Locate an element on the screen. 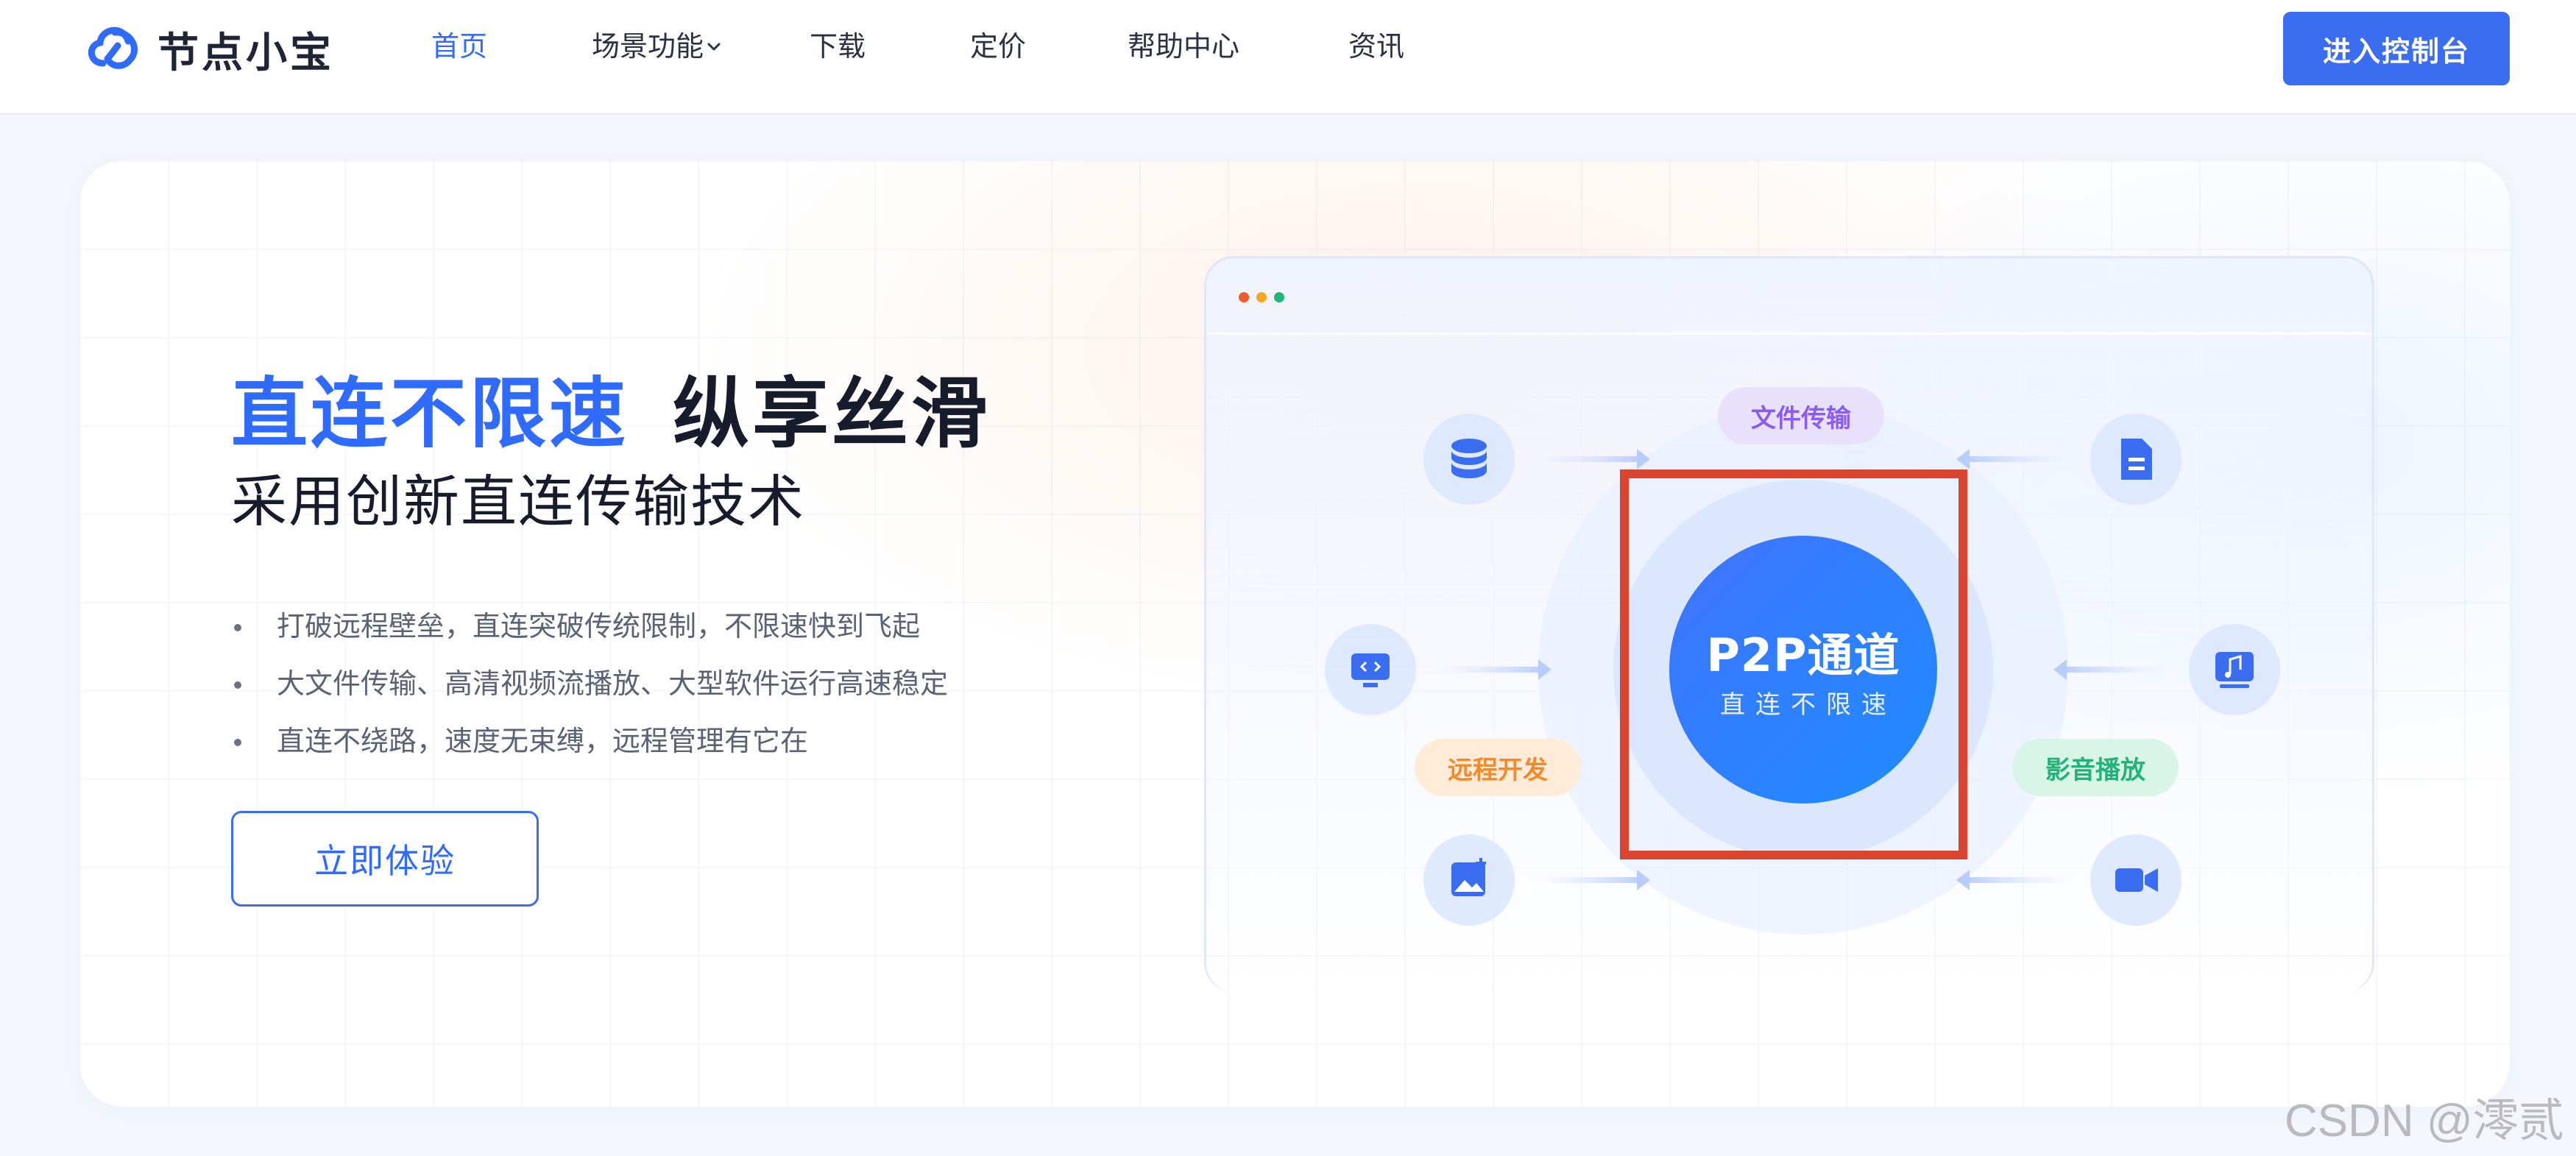 This screenshot has width=2576, height=1156. try-now-button: 立即体验 is located at coordinates (385, 859).